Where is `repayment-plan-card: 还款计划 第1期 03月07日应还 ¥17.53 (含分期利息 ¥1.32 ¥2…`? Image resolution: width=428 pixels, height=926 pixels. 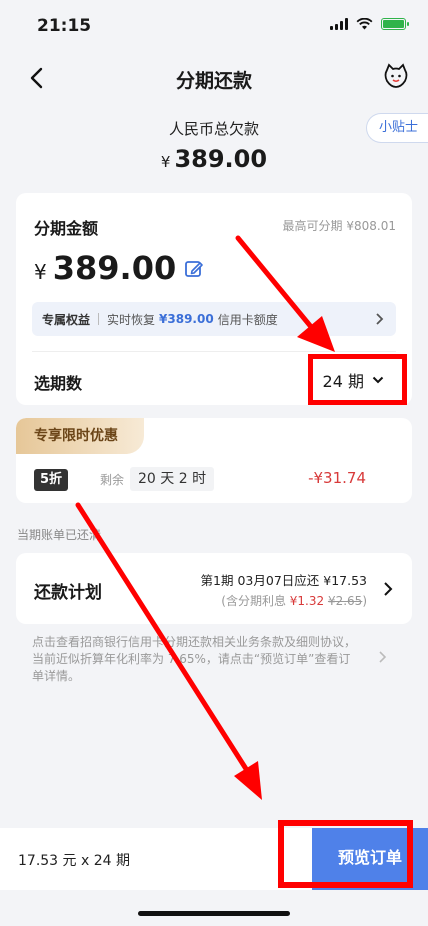
repayment-plan-card: 还款计划 第1期 03月07日应还 ¥17.53 (含分期利息 ¥1.32 ¥2… is located at coordinates (214, 588).